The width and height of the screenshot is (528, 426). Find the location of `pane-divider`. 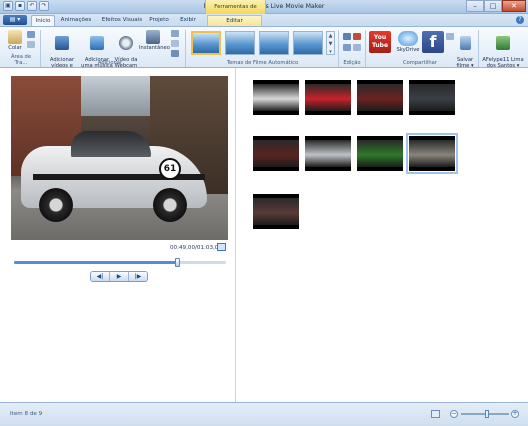

pane-divider is located at coordinates (235, 235).